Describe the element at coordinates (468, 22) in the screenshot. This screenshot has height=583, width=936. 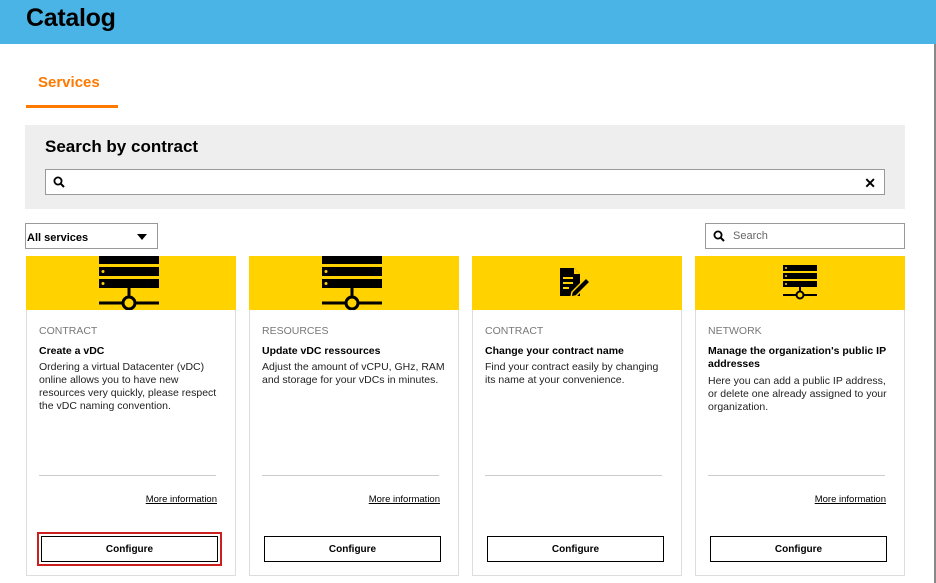
I see `page-header: Catalog` at that location.